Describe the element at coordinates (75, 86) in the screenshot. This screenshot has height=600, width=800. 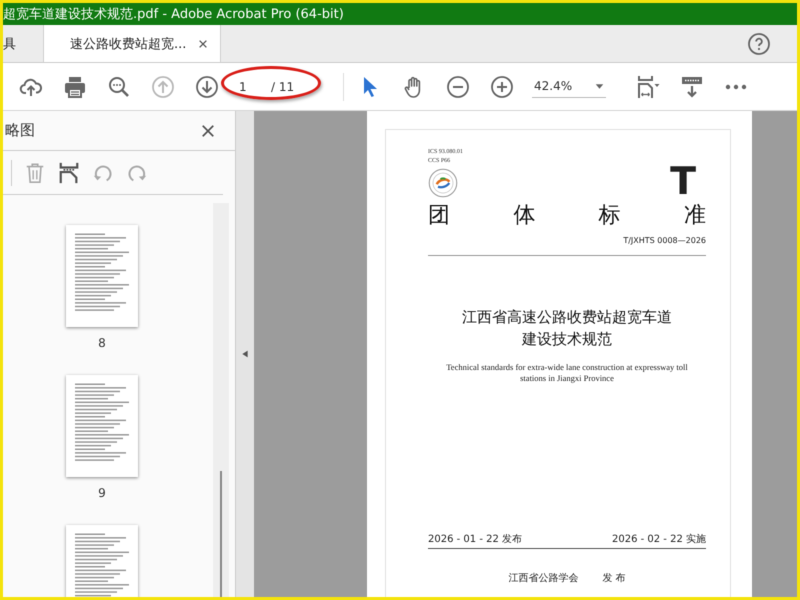
I see `print-icon` at that location.